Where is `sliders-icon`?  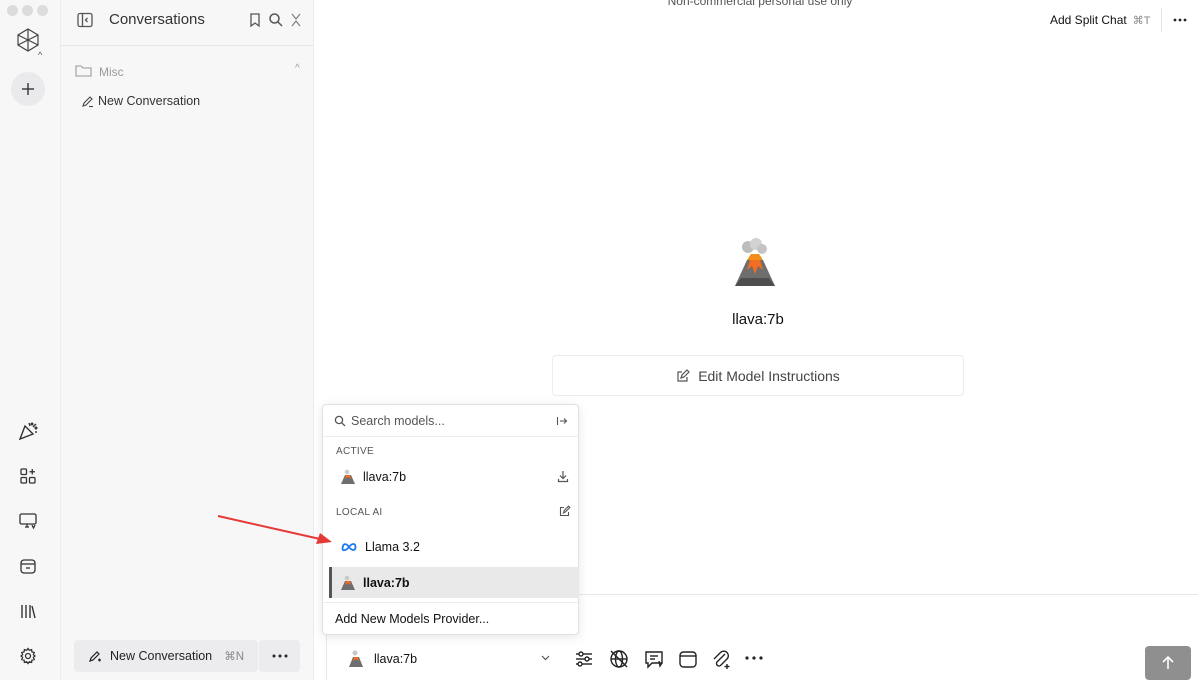 sliders-icon is located at coordinates (584, 659).